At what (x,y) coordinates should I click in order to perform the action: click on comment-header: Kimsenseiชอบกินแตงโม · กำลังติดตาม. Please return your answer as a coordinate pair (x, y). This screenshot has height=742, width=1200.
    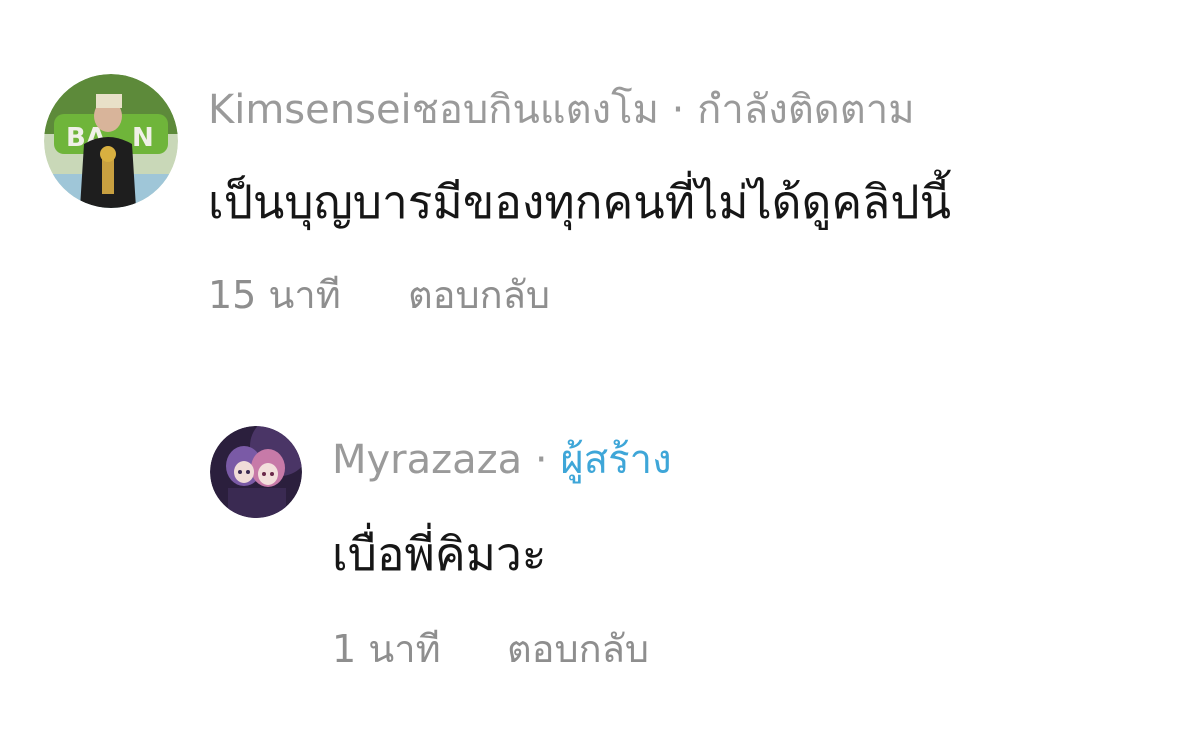
    Looking at the image, I should click on (561, 110).